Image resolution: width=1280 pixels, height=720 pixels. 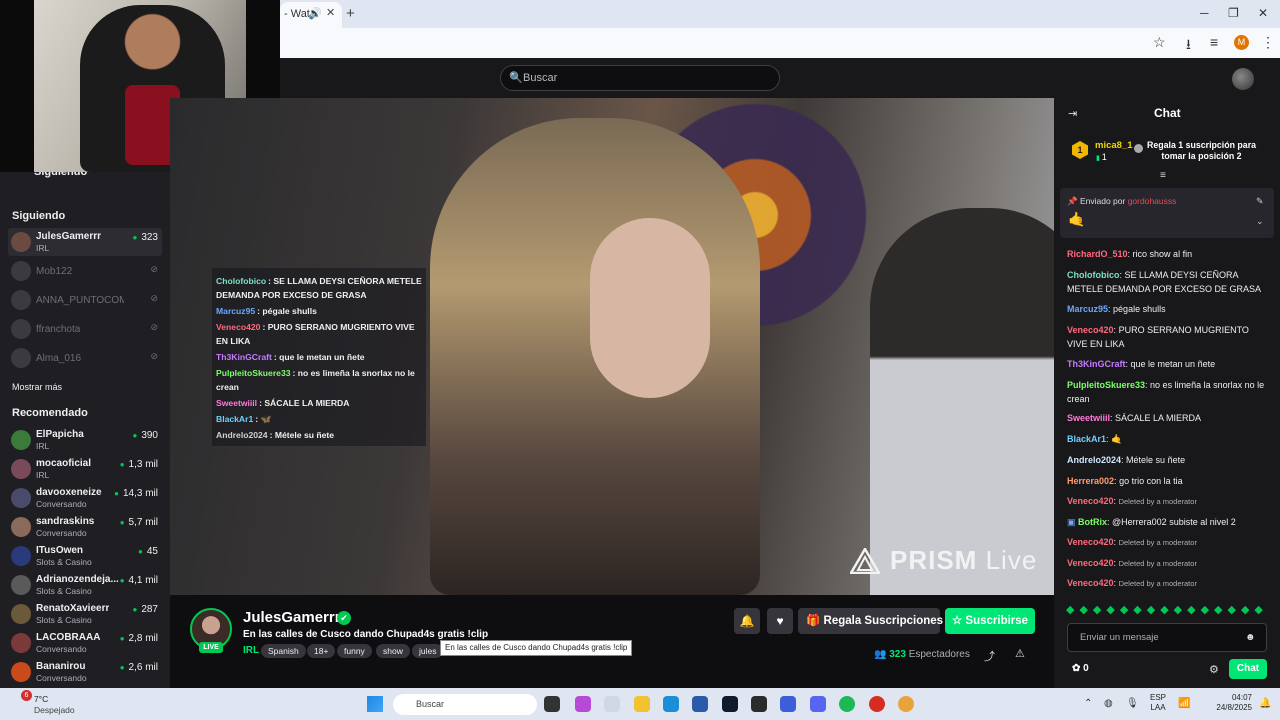 What do you see at coordinates (1174, 522) in the screenshot?
I see `chat-text: @Herrera002 subiste al nivel 2` at bounding box center [1174, 522].